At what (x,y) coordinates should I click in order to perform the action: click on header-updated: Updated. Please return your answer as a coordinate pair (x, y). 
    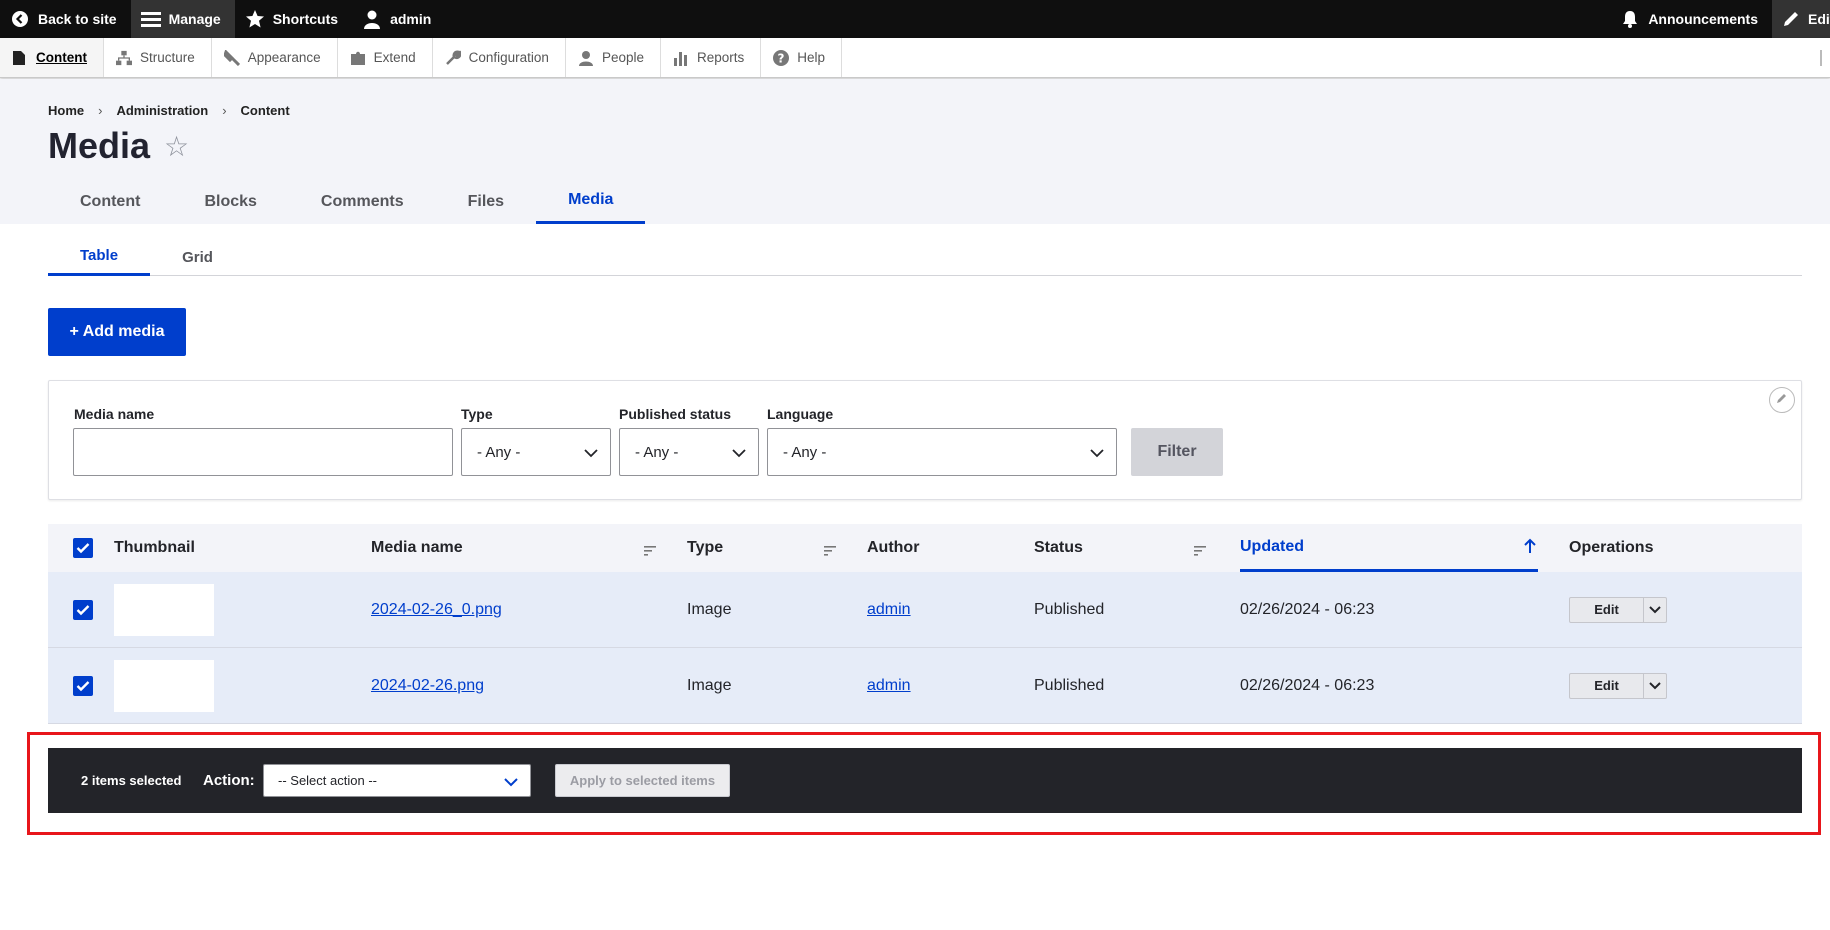
    Looking at the image, I should click on (1389, 548).